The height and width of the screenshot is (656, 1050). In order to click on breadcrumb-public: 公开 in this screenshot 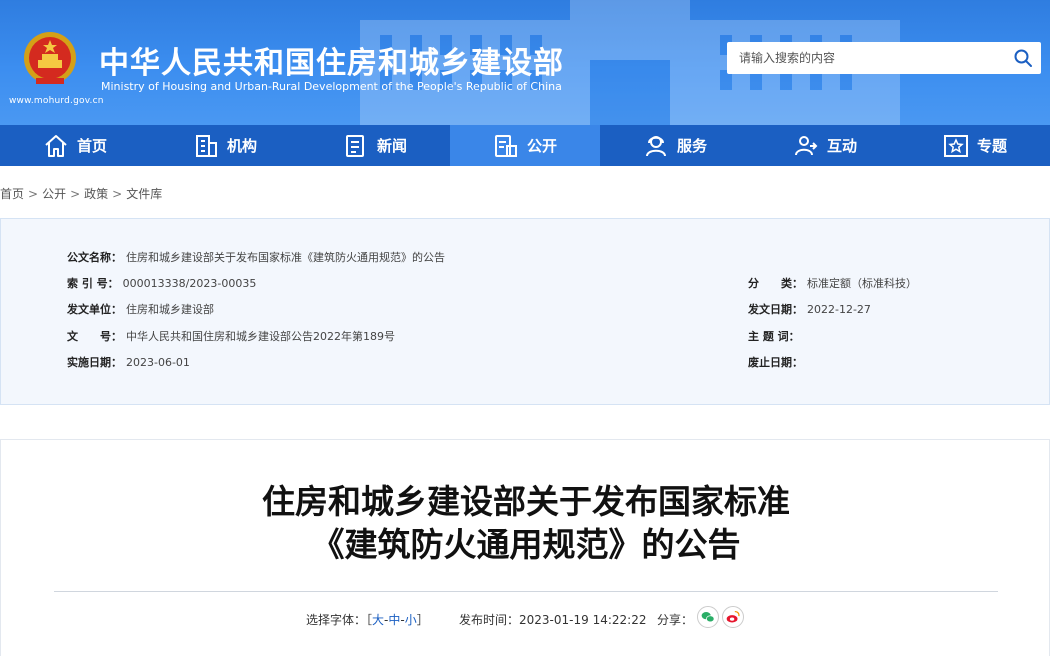, I will do `click(54, 194)`.